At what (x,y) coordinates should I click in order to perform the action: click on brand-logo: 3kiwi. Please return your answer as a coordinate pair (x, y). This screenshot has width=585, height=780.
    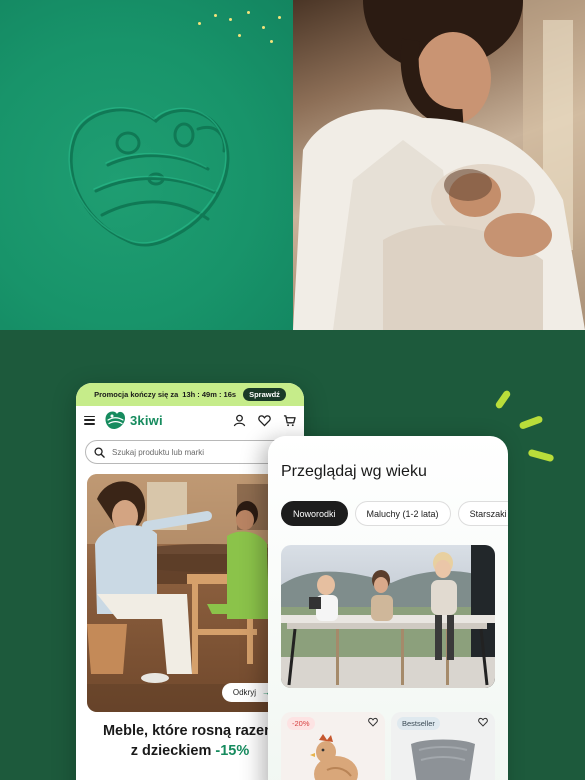
    Looking at the image, I should click on (133, 420).